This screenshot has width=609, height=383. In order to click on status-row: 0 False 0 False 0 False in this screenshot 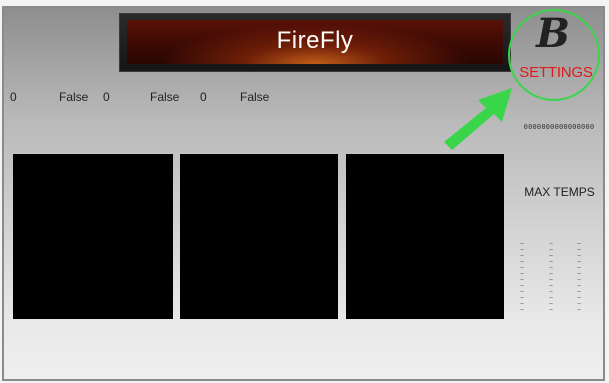, I will do `click(164, 100)`.